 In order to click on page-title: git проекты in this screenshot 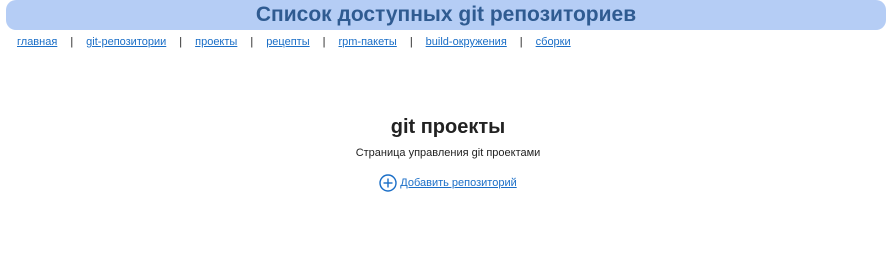, I will do `click(448, 127)`.